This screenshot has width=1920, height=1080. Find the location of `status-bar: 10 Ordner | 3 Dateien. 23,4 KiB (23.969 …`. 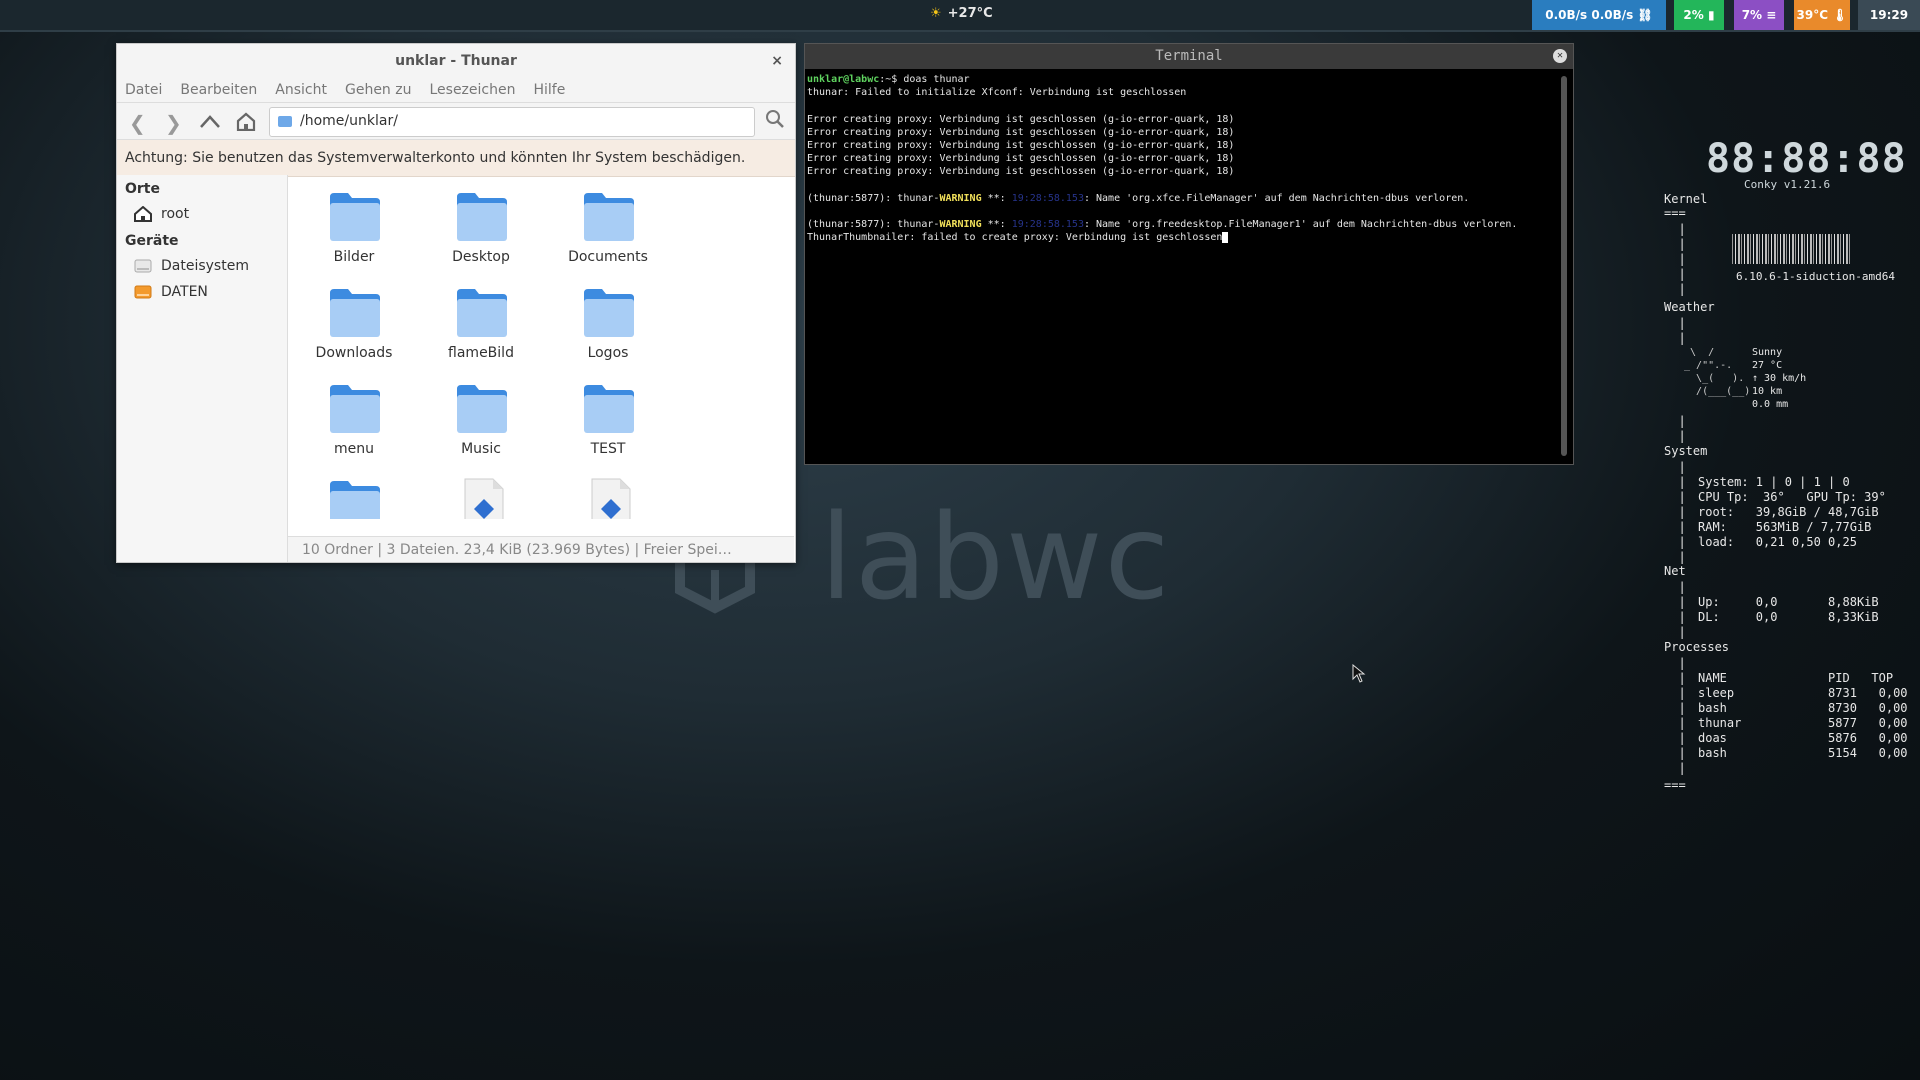

status-bar: 10 Ordner | 3 Dateien. 23,4 KiB (23.969 … is located at coordinates (541, 549).